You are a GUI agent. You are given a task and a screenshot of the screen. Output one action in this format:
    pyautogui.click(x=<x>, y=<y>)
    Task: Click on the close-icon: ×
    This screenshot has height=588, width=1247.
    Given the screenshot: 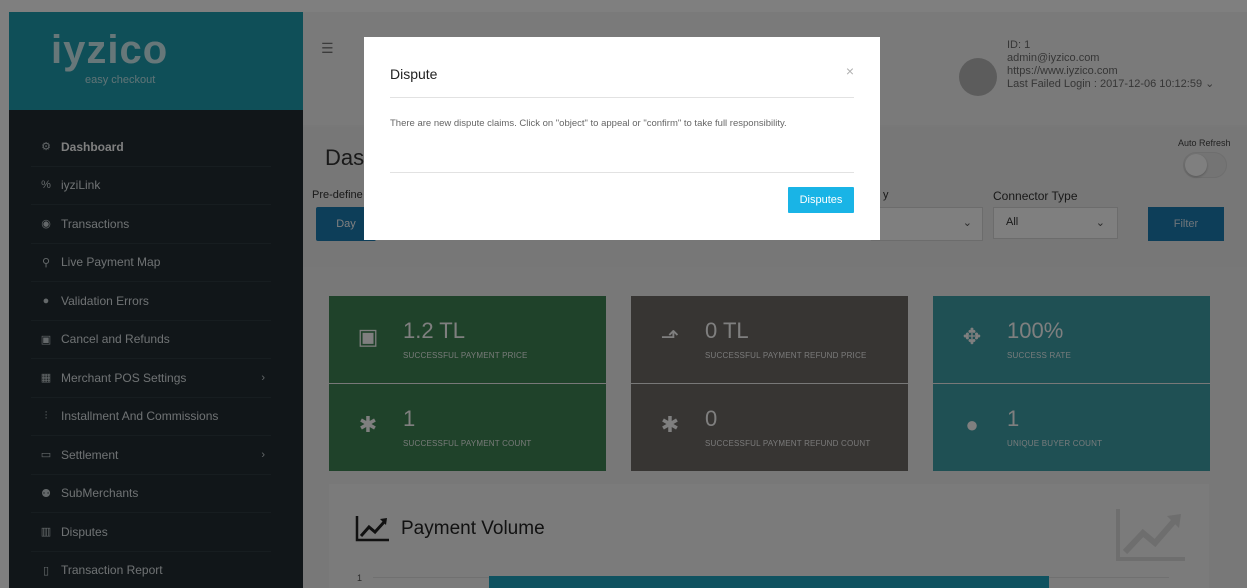 What is the action you would take?
    pyautogui.click(x=850, y=71)
    